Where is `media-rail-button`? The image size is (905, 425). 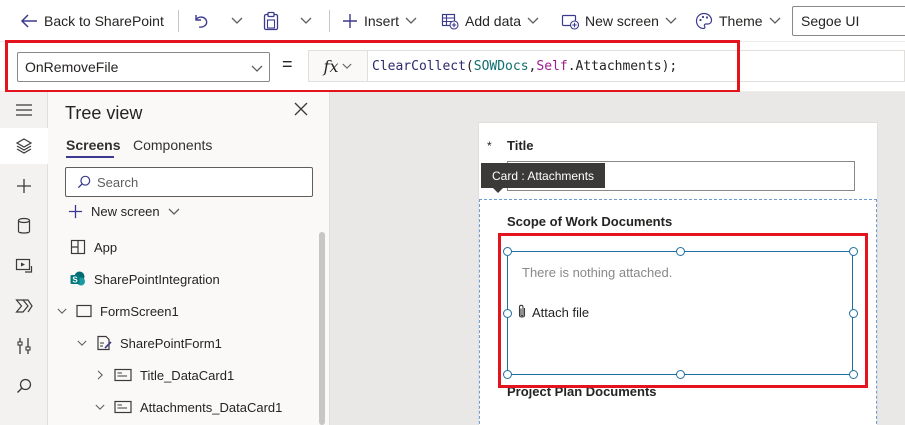
media-rail-button is located at coordinates (24, 266).